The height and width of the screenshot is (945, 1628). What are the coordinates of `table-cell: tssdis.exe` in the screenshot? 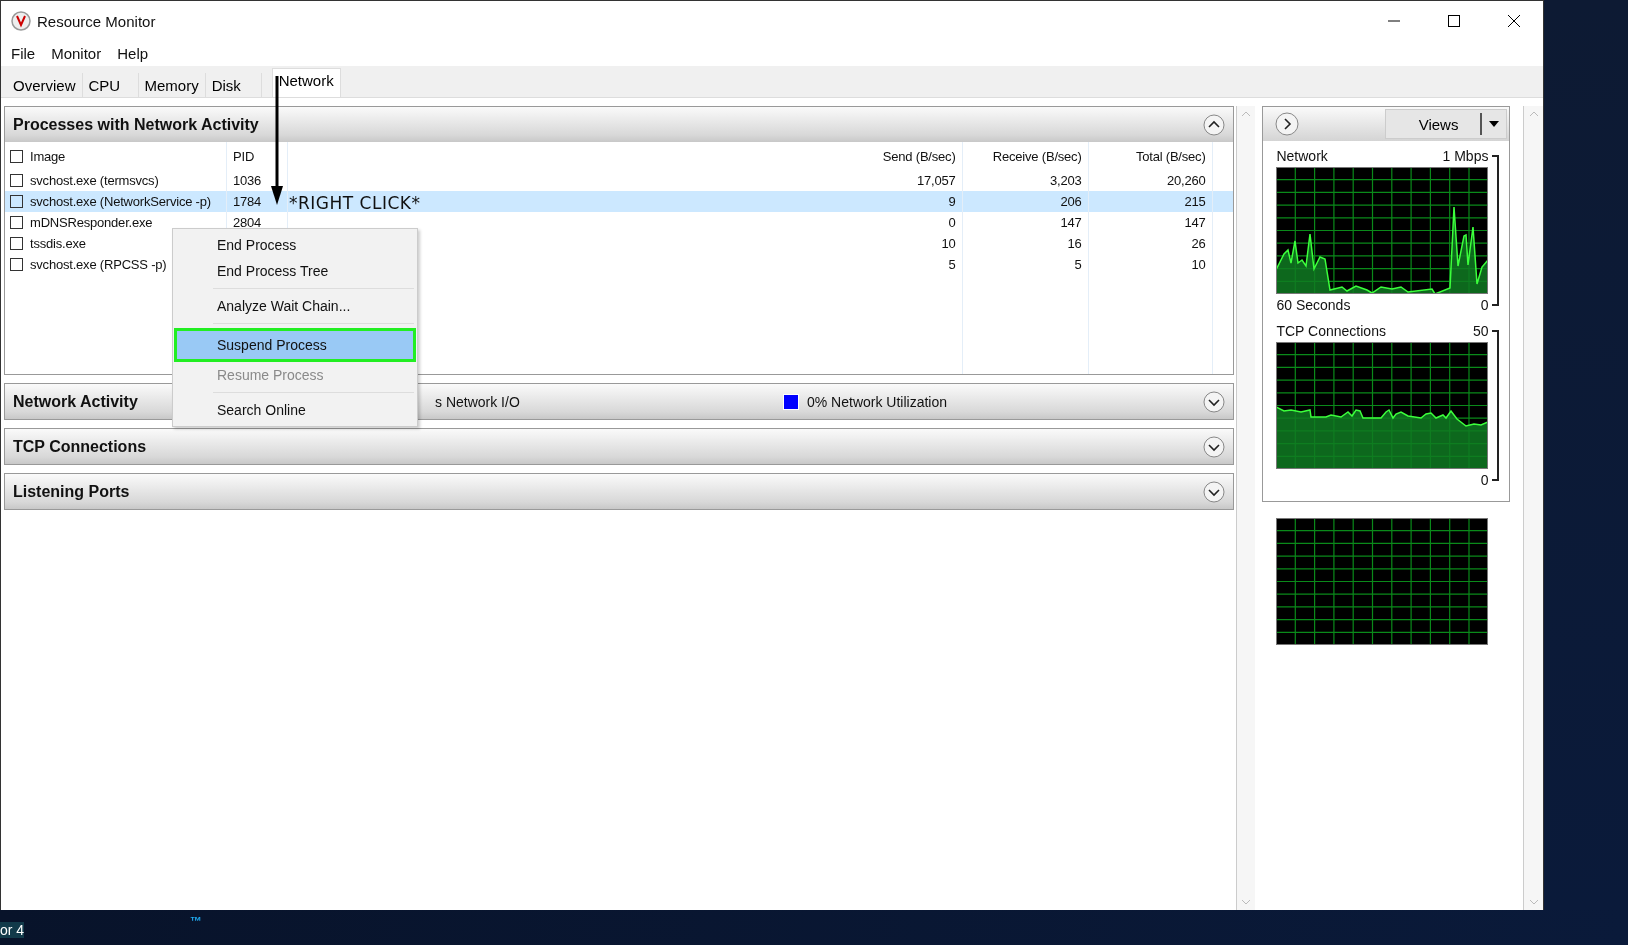 It's located at (58, 243).